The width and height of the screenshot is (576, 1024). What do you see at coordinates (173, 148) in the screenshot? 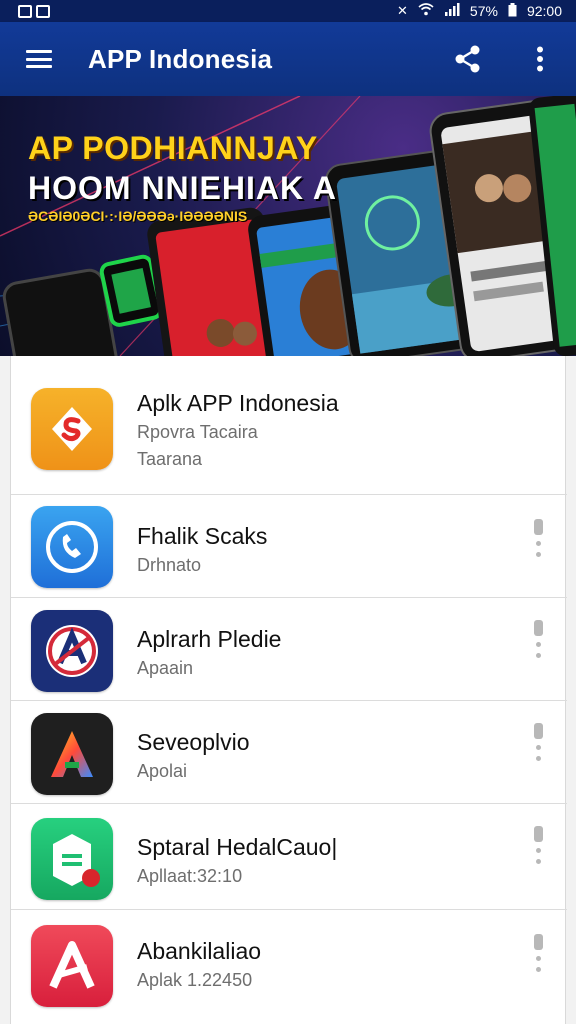
I see `banner-headline: AP PODHIANNJAY` at bounding box center [173, 148].